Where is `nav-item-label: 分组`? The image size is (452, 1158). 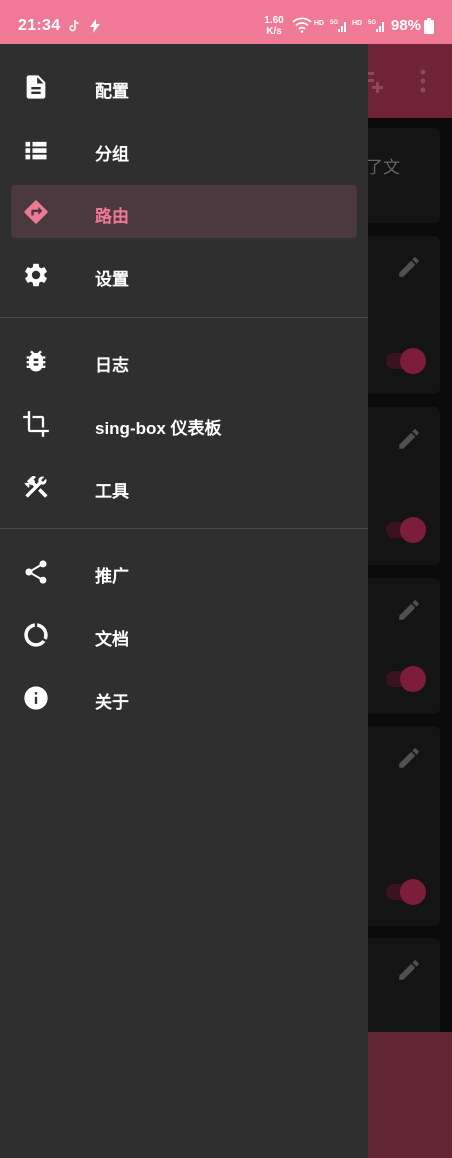 nav-item-label: 分组 is located at coordinates (112, 154).